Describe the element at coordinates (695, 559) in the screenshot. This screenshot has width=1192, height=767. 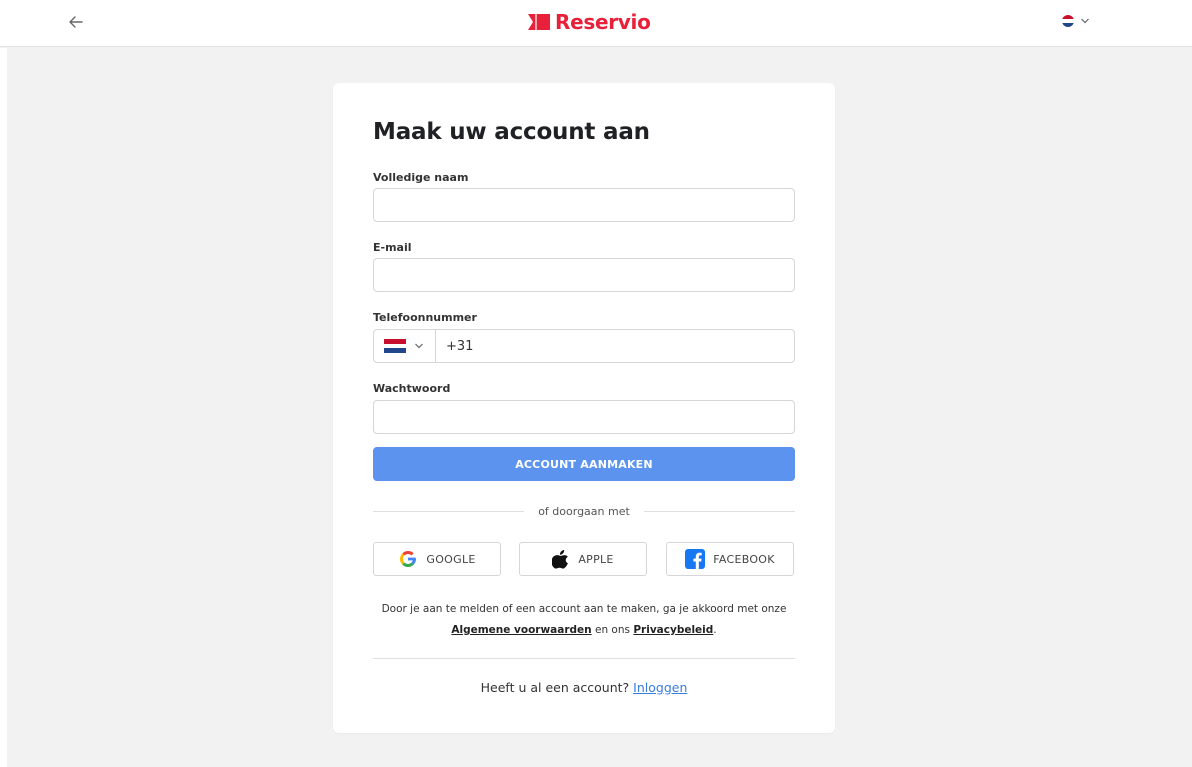
I see `facebook-icon` at that location.